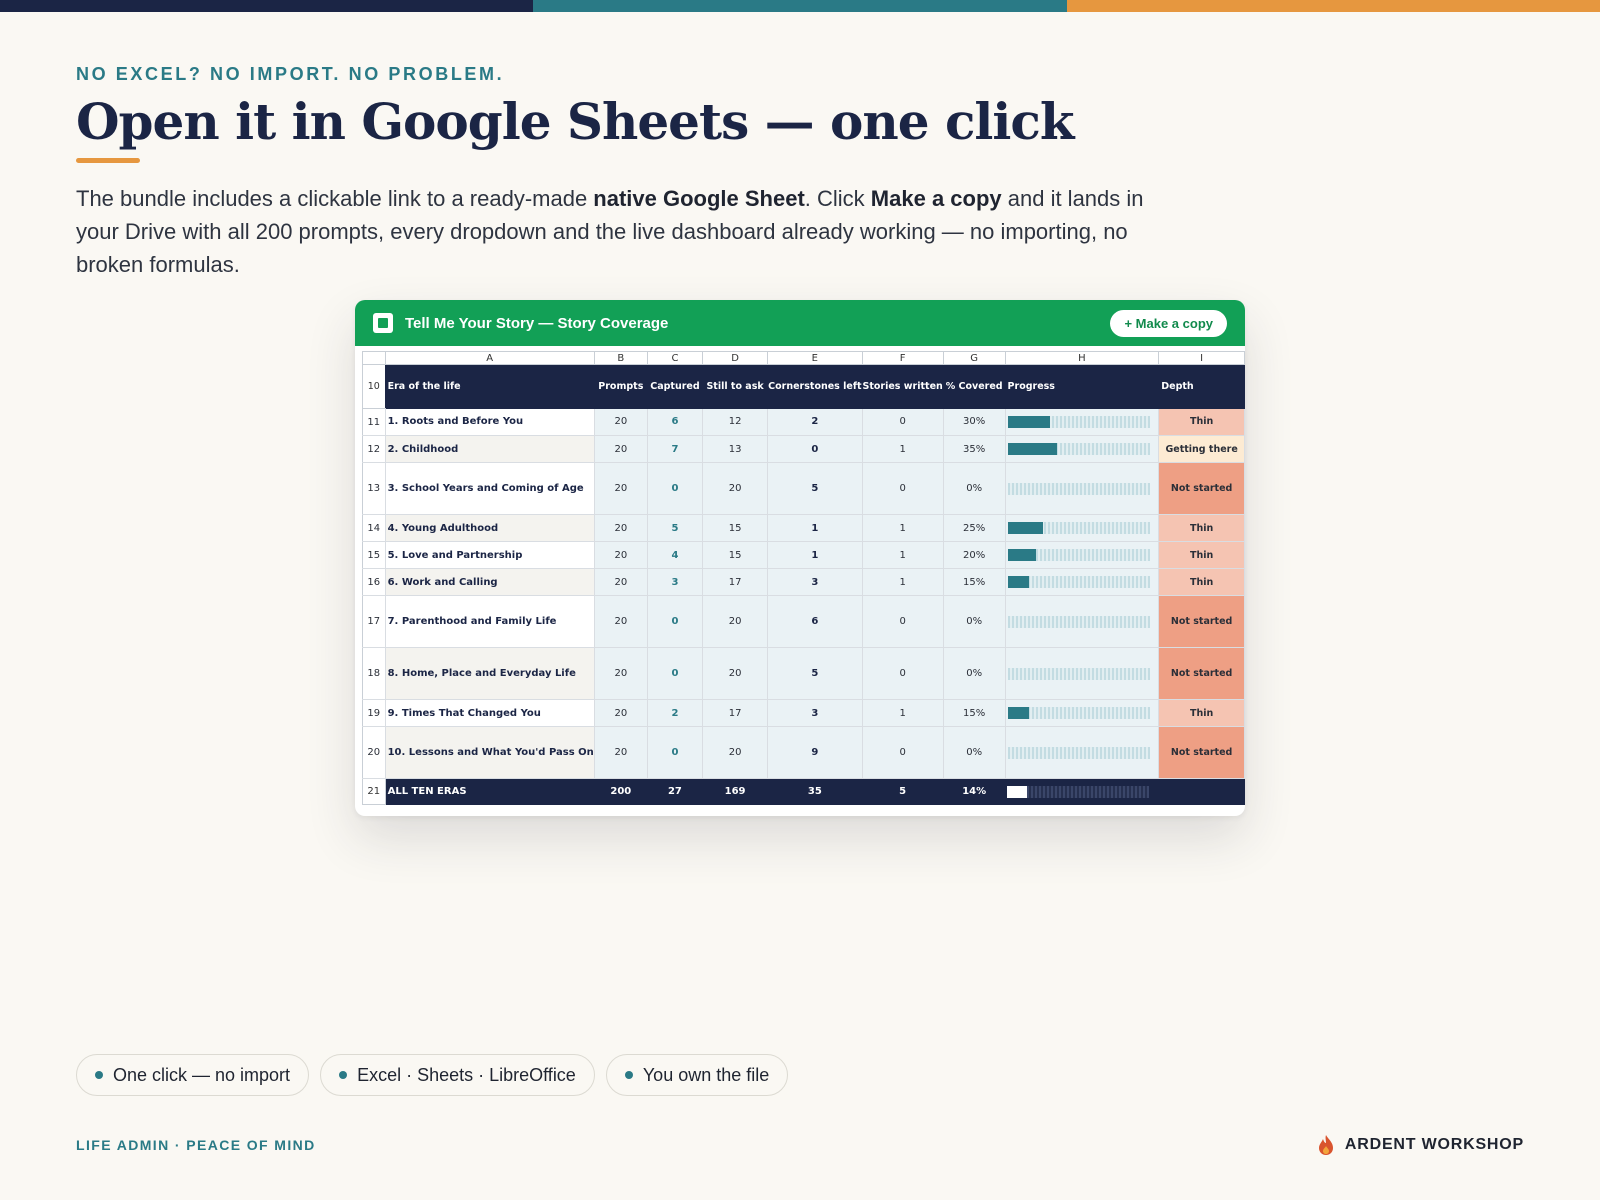  I want to click on total-prompts-cell: 200, so click(621, 791).